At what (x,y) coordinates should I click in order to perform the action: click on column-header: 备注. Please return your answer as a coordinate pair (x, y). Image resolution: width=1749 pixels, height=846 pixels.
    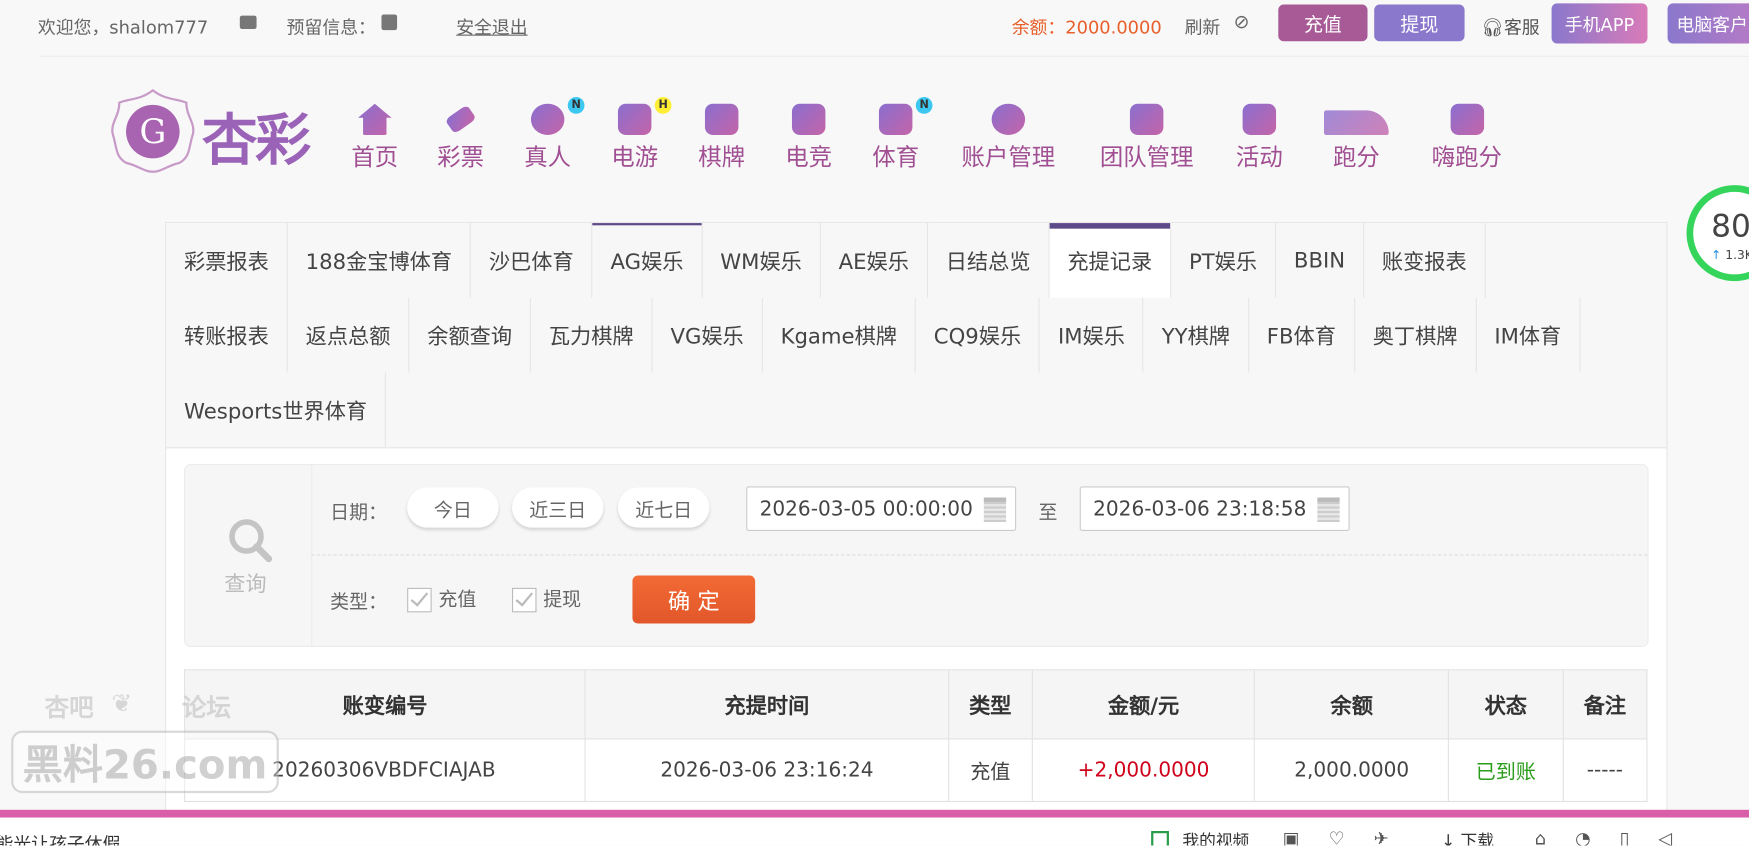
    Looking at the image, I should click on (1605, 704).